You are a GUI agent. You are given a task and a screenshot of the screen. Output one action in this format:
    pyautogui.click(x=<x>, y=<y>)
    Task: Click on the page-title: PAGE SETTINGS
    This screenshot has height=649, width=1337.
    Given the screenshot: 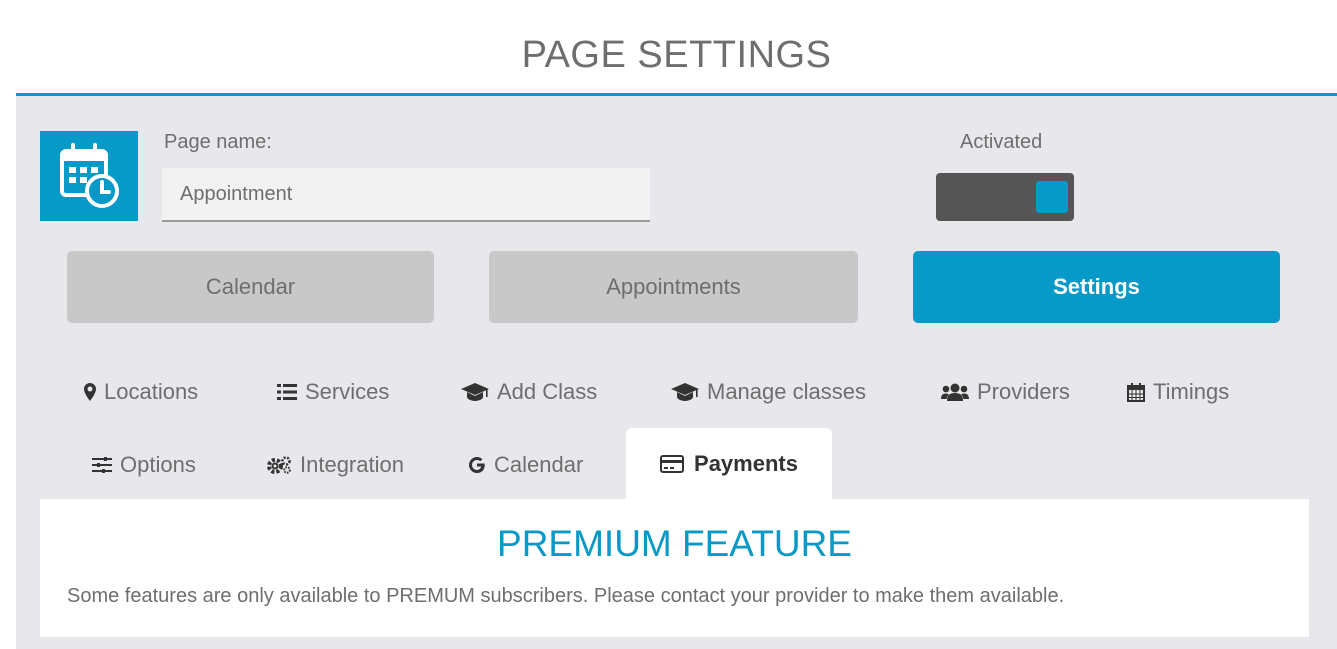 What is the action you would take?
    pyautogui.click(x=676, y=55)
    